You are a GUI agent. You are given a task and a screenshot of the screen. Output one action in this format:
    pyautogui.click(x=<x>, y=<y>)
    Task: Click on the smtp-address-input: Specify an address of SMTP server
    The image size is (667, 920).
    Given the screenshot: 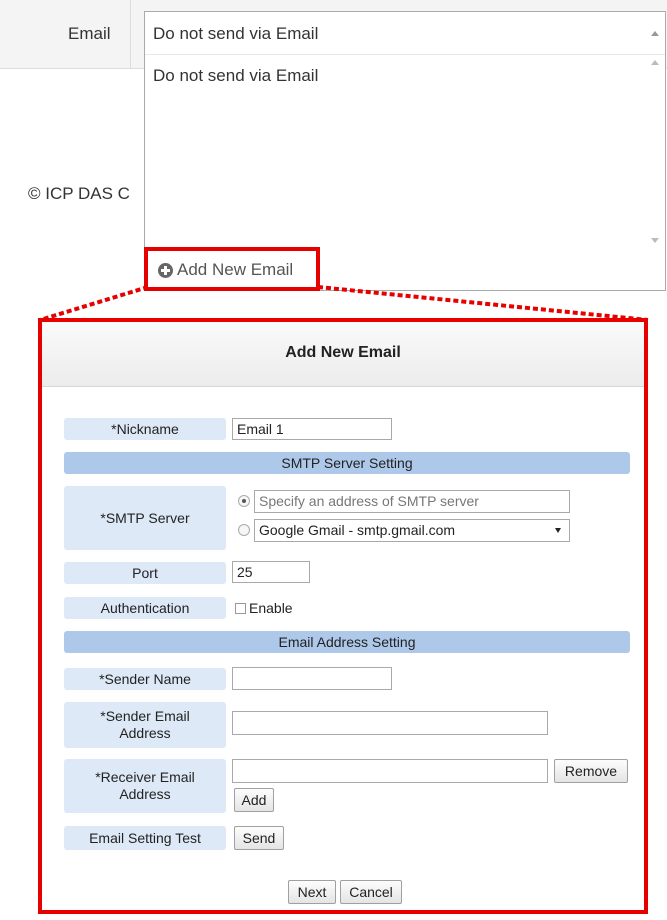 What is the action you would take?
    pyautogui.click(x=412, y=501)
    